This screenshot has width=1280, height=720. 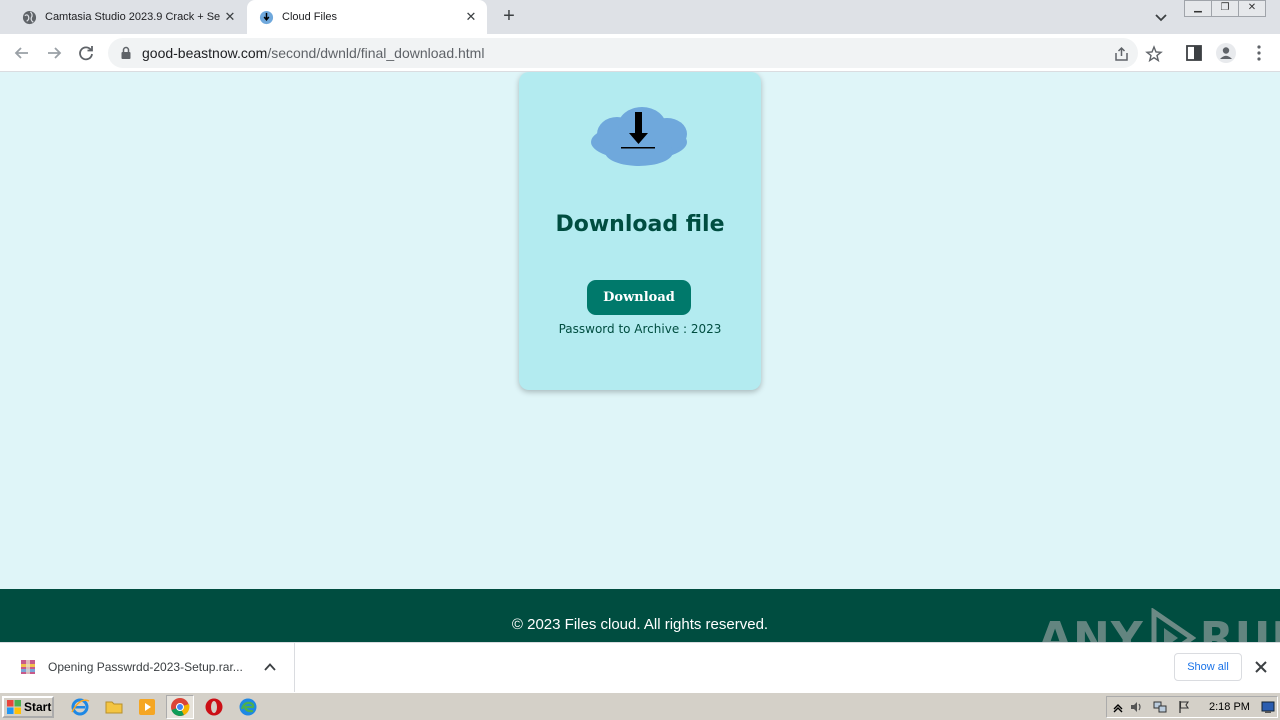 I want to click on tab-cloud-files: Cloud Files ✕, so click(x=367, y=17).